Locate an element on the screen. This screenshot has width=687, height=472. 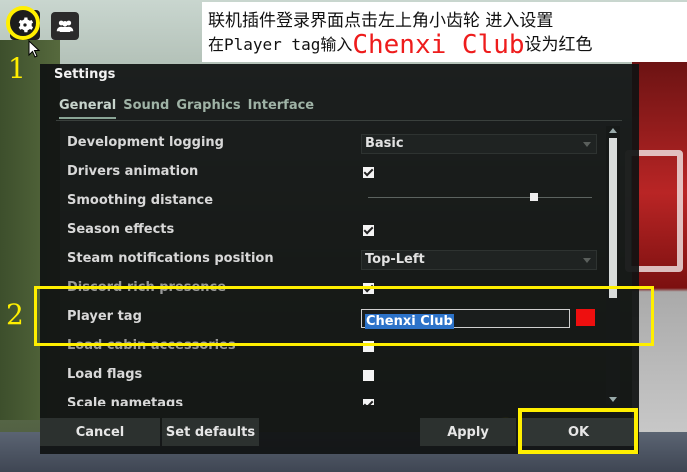
ok-highlight-box is located at coordinates (578, 431).